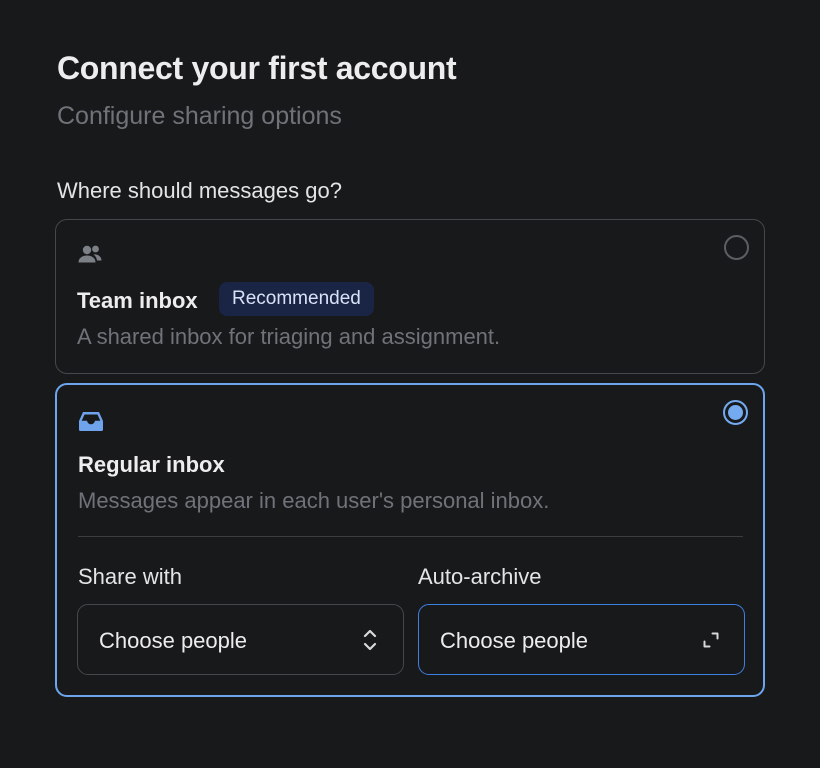 The width and height of the screenshot is (820, 768). Describe the element at coordinates (199, 116) in the screenshot. I see `page-subtitle: Configure sharing options` at that location.